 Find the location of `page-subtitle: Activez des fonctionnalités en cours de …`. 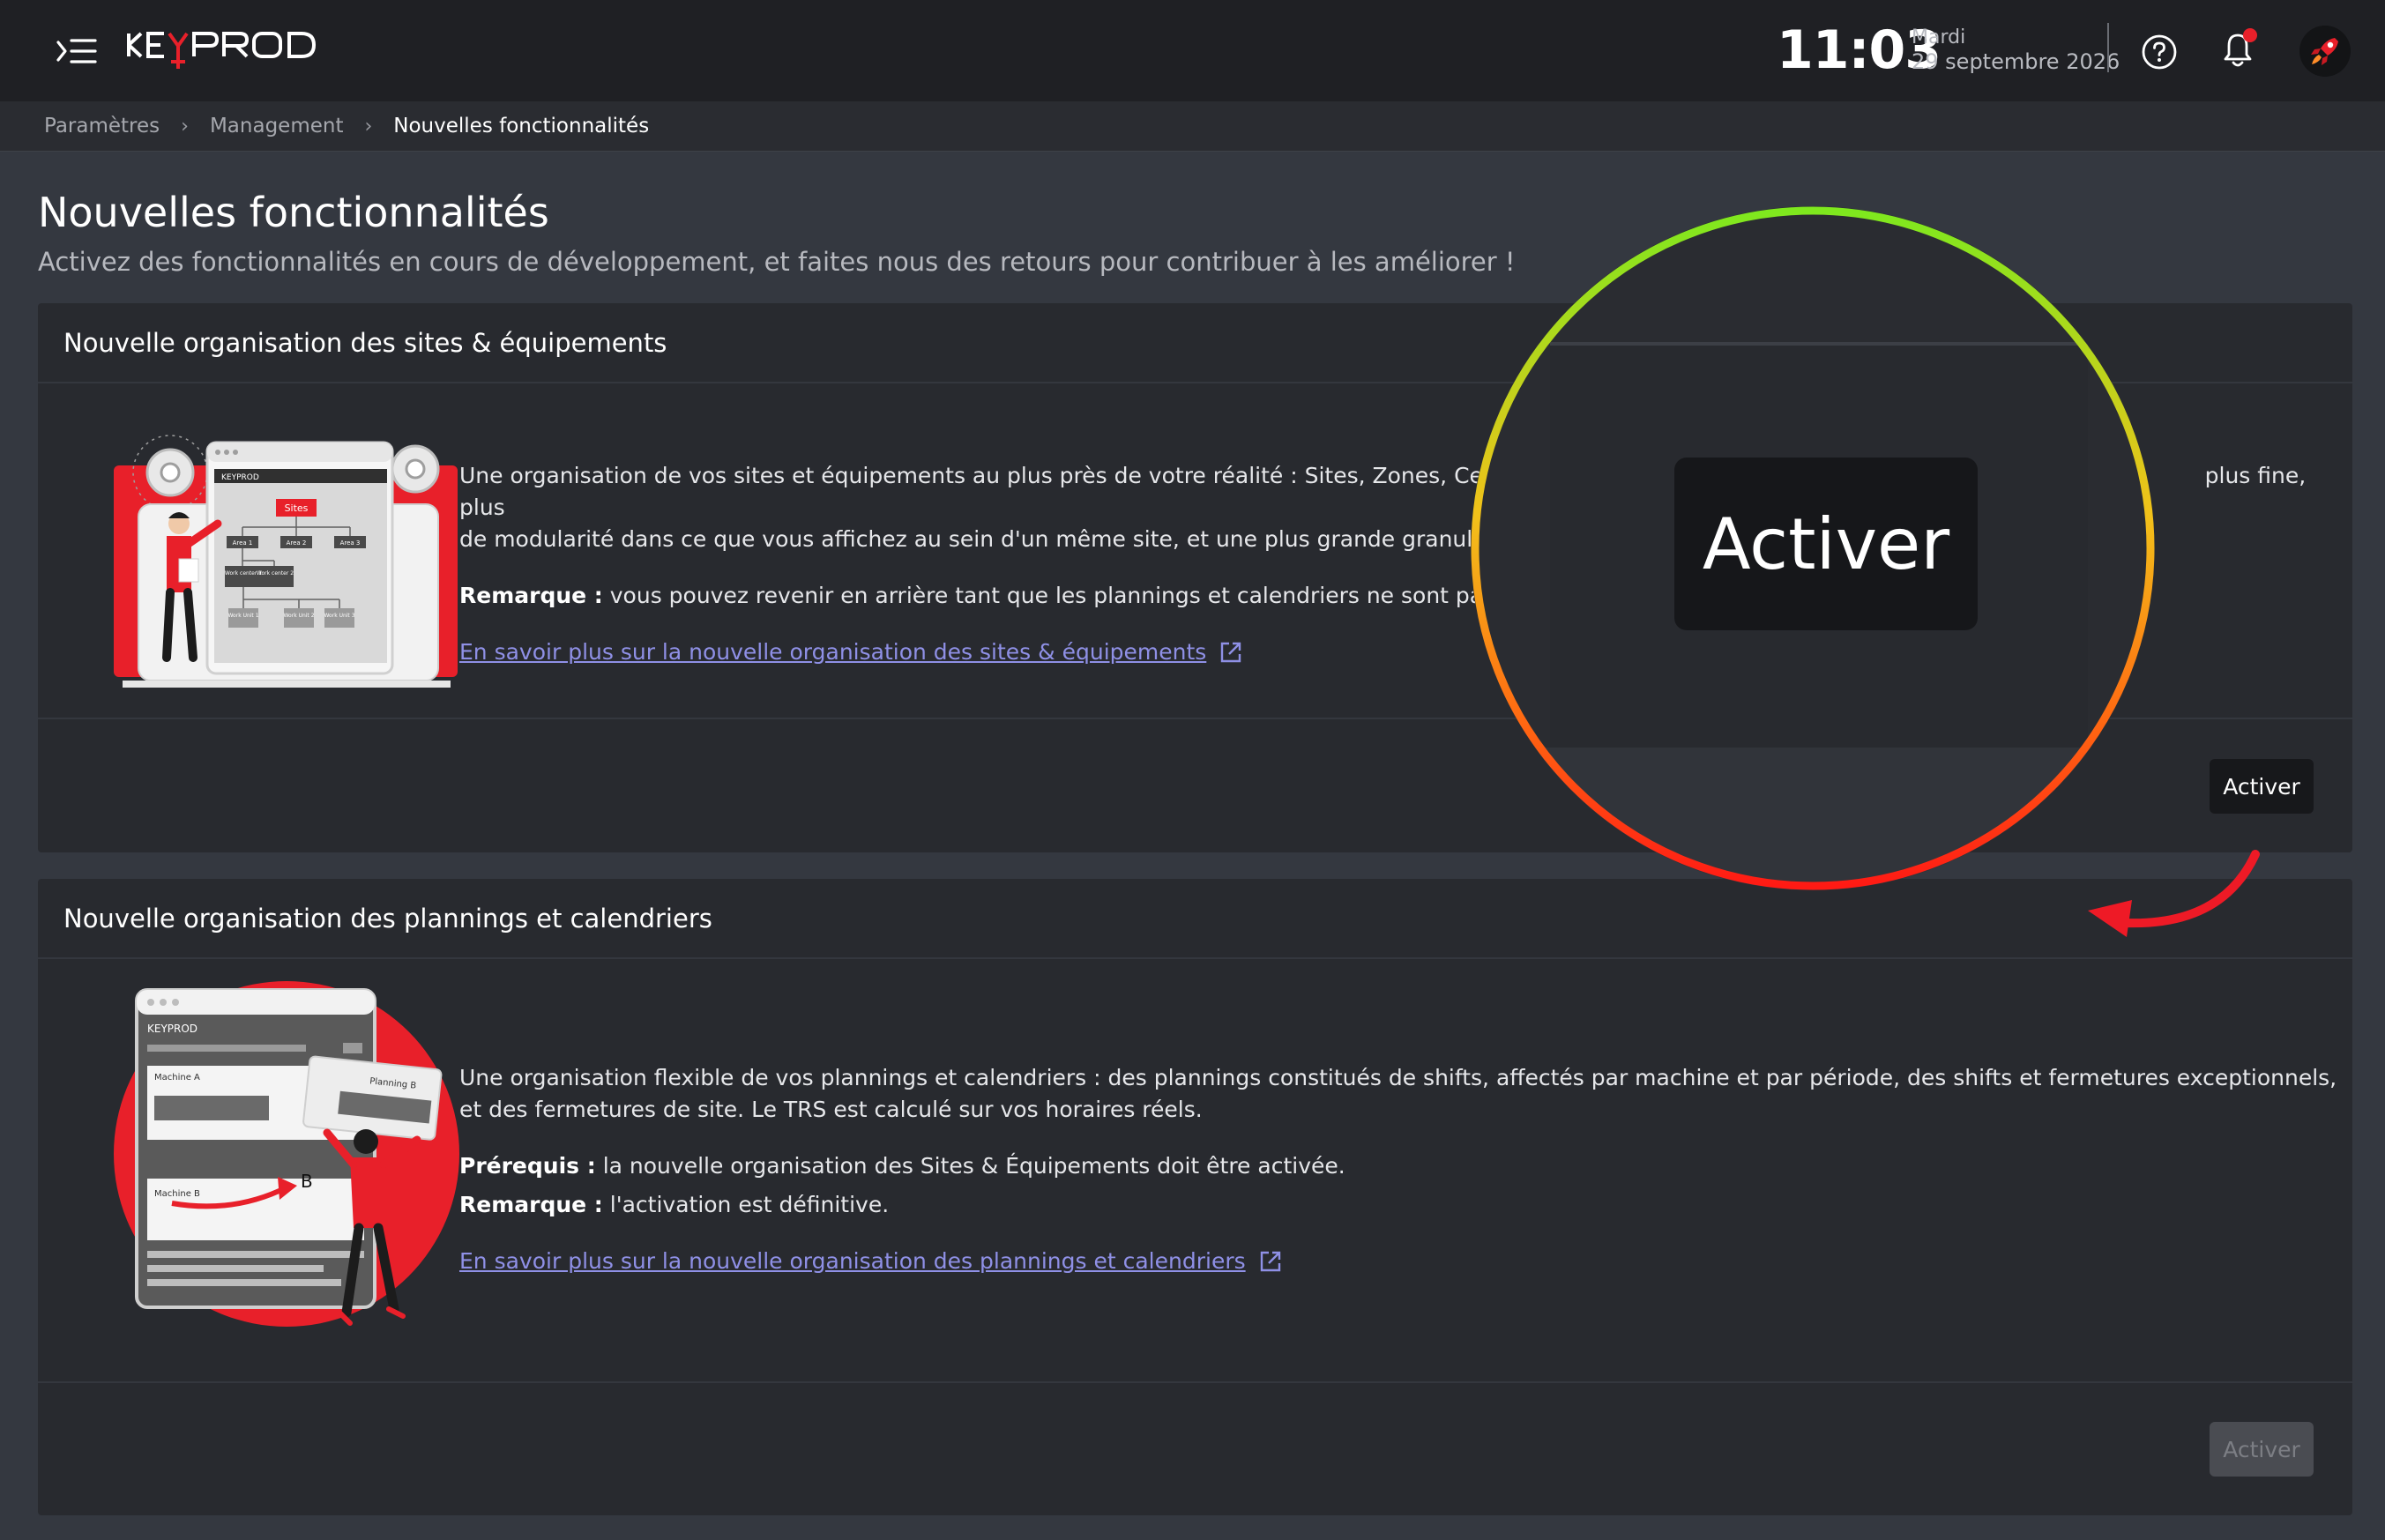

page-subtitle: Activez des fonctionnalités en cours de … is located at coordinates (777, 262).